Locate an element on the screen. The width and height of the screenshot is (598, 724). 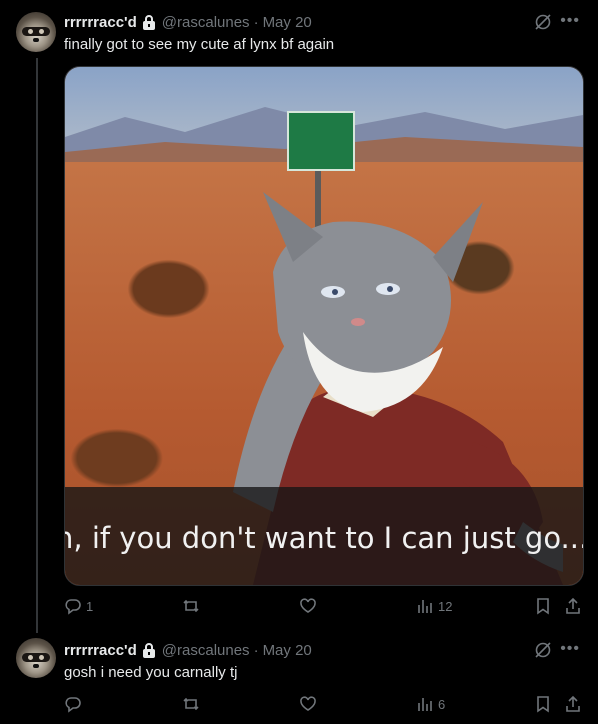
tweet-actions: 1 12 is located at coordinates (323, 607).